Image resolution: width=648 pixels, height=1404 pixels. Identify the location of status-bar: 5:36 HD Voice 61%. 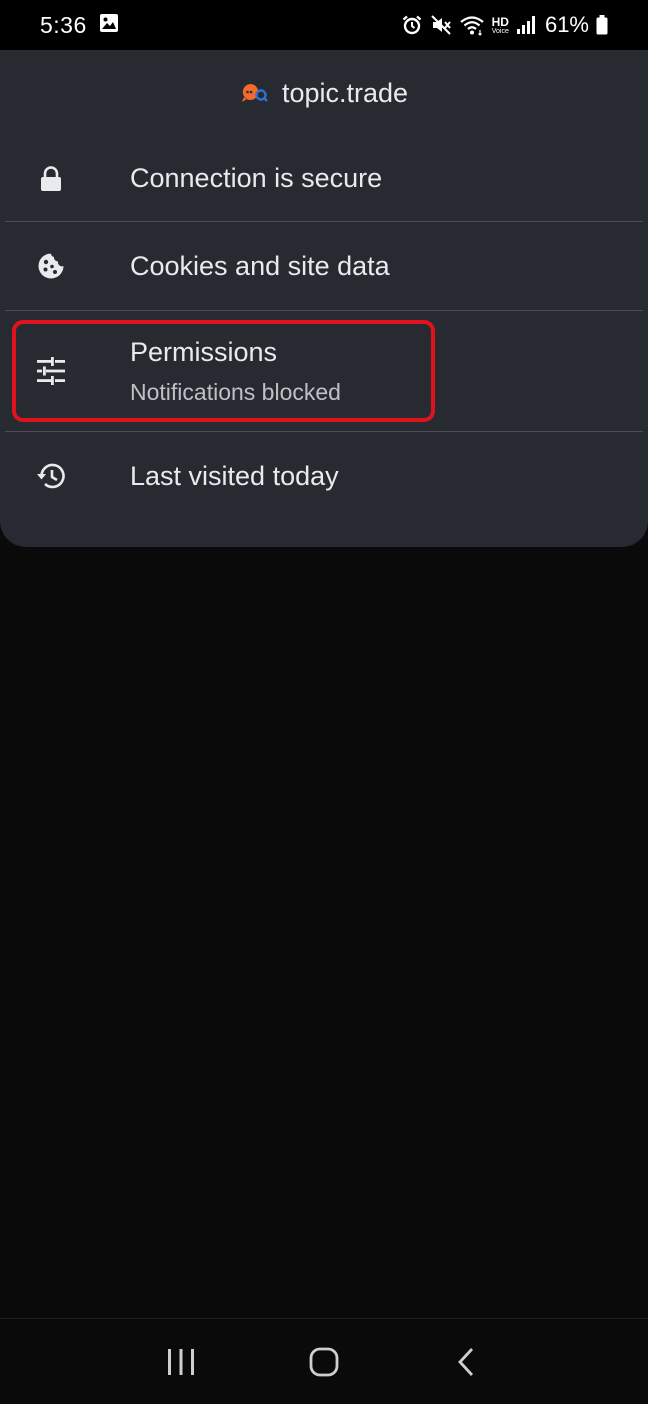
(324, 25).